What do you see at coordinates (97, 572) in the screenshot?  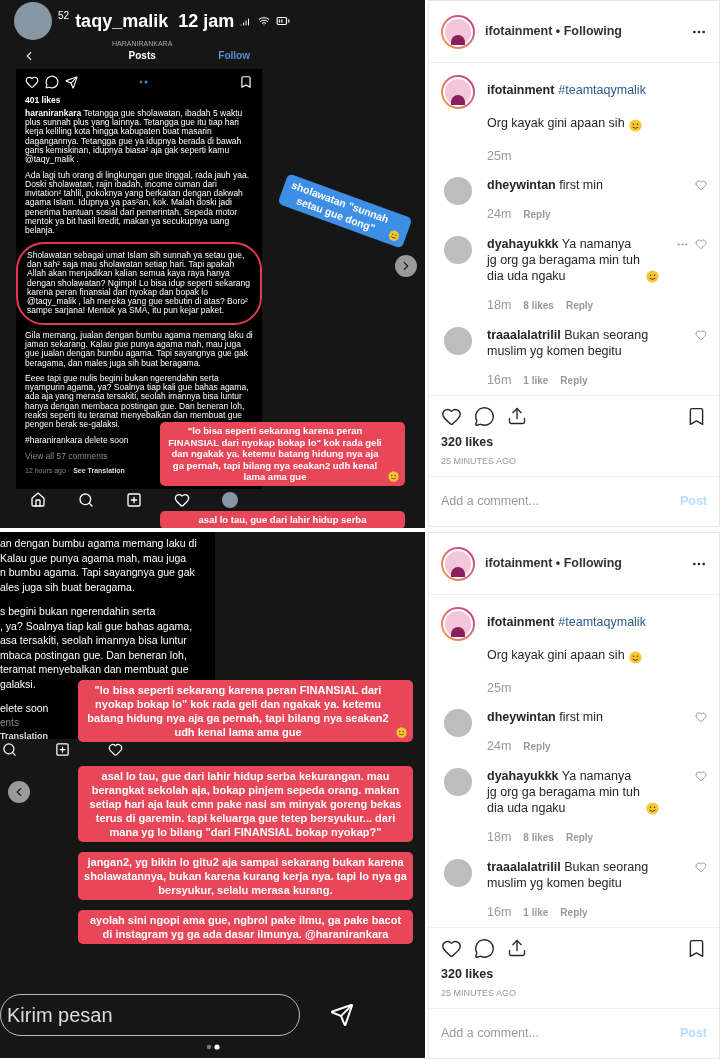 I see `caption-line: n bumbu agama. Tapi sayangnya gue gak` at bounding box center [97, 572].